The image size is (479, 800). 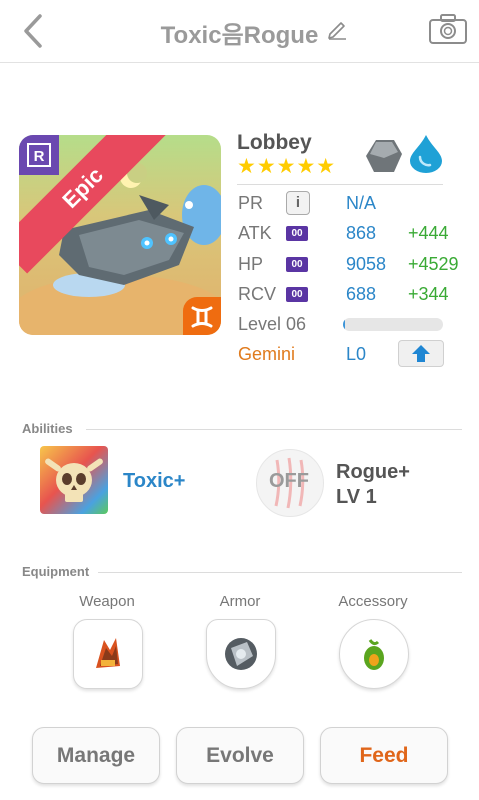 I want to click on arrow-up-icon, so click(x=421, y=353).